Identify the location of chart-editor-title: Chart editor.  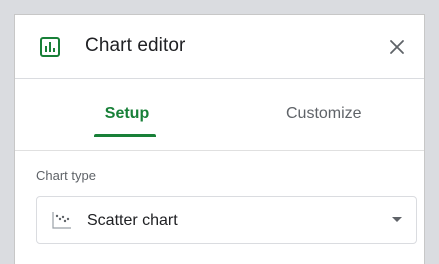
(135, 45).